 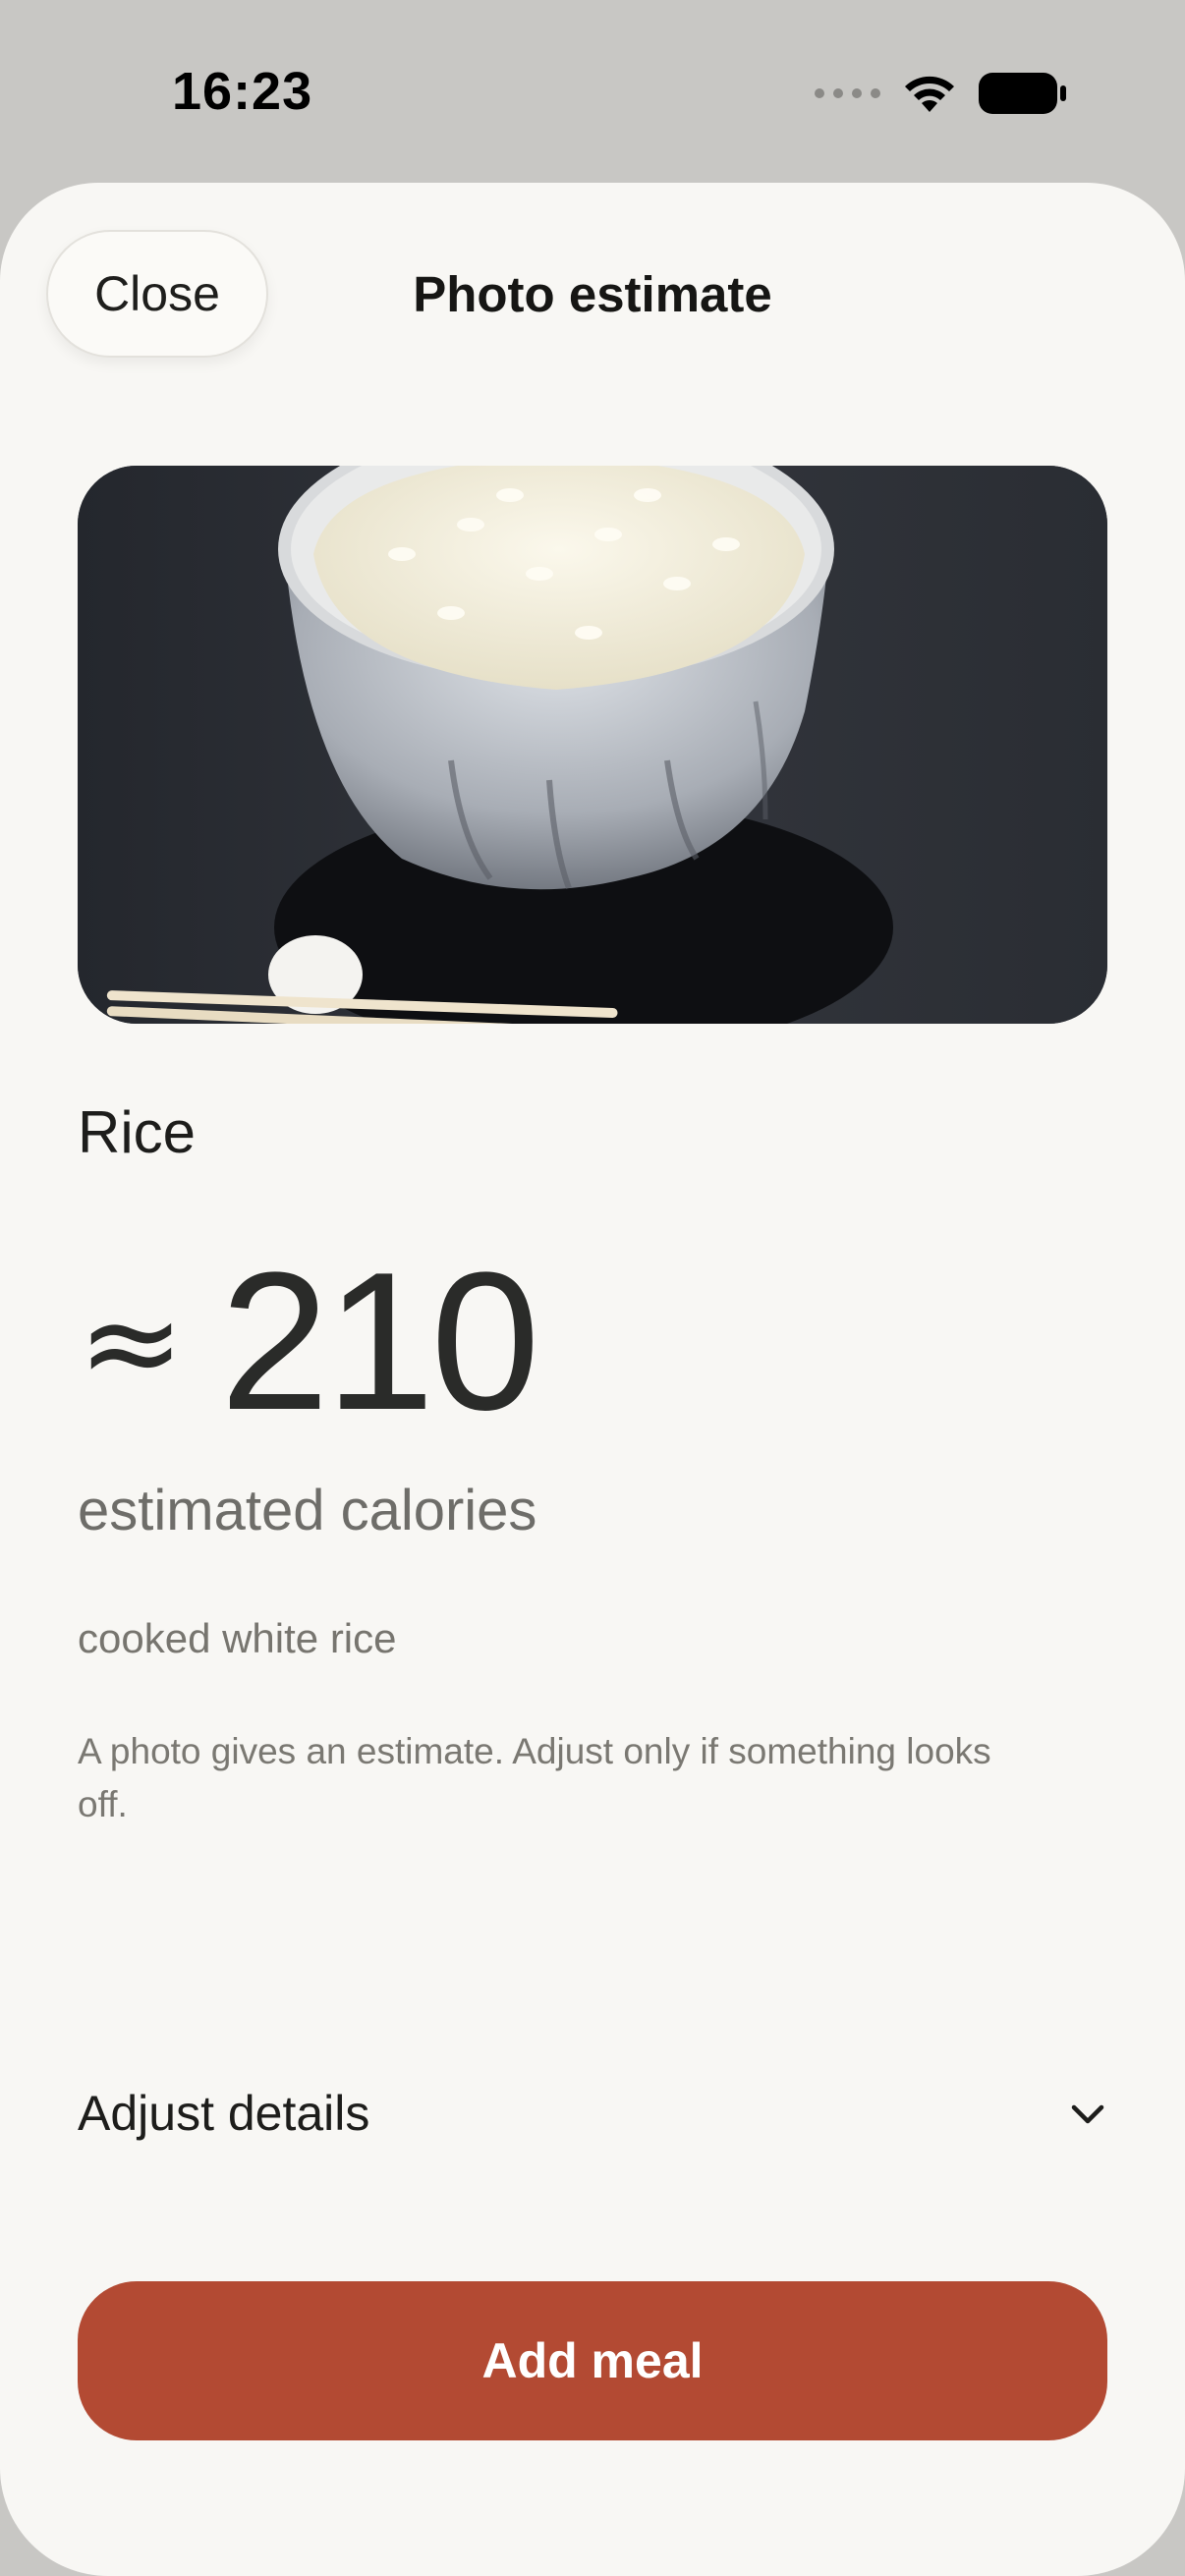 What do you see at coordinates (592, 2360) in the screenshot?
I see `add-meal-button: Add meal` at bounding box center [592, 2360].